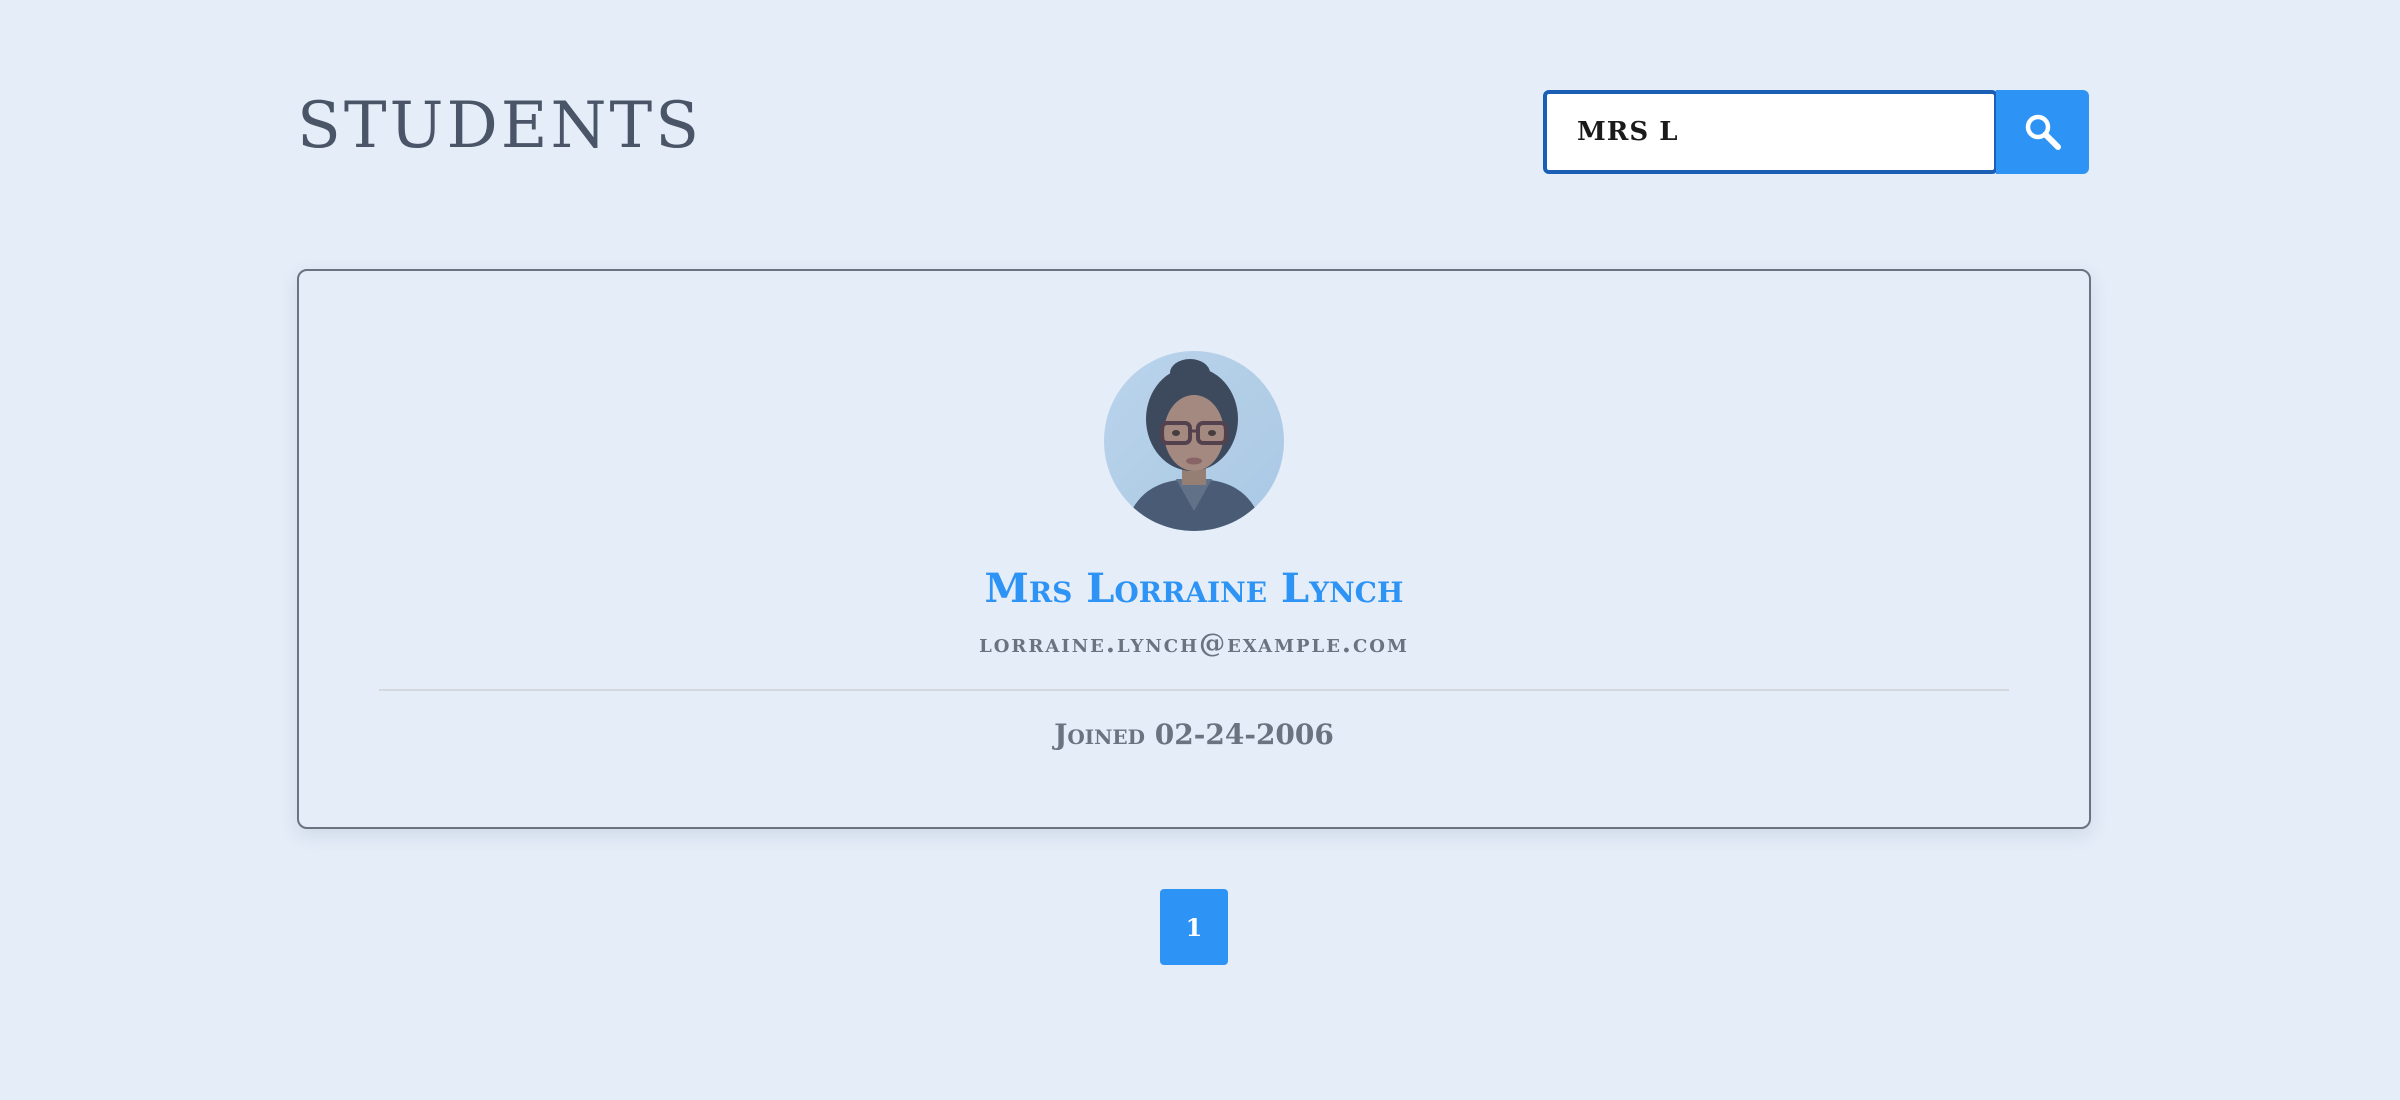 The width and height of the screenshot is (2400, 1100). I want to click on search-button, so click(2042, 132).